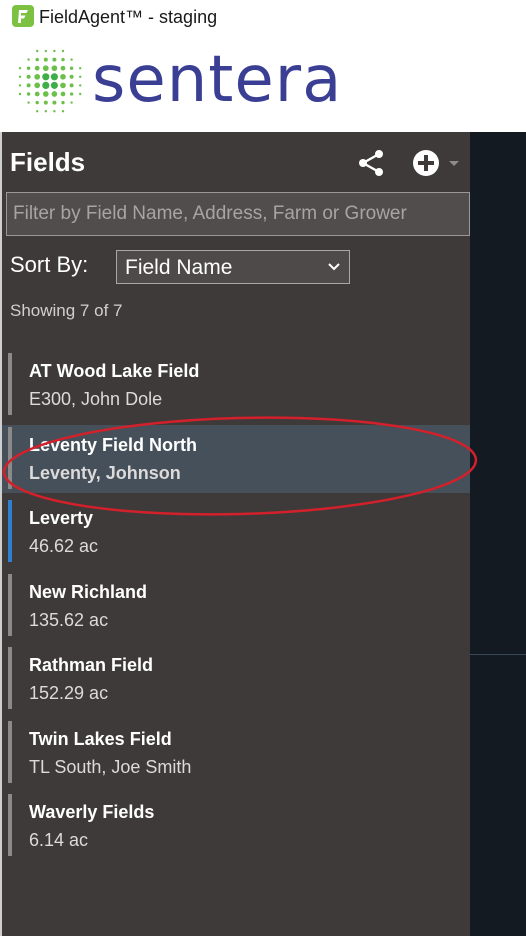  What do you see at coordinates (263, 17) in the screenshot?
I see `title-bar: FieldAgent™ - staging` at bounding box center [263, 17].